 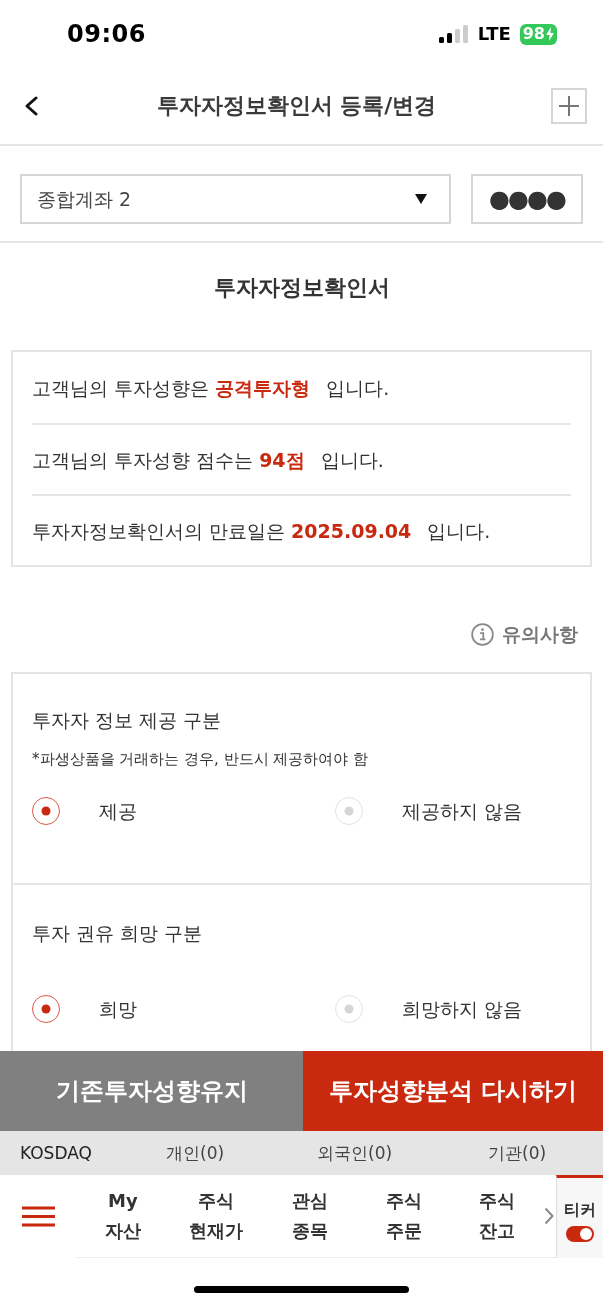 What do you see at coordinates (548, 1216) in the screenshot?
I see `chevron-right-icon` at bounding box center [548, 1216].